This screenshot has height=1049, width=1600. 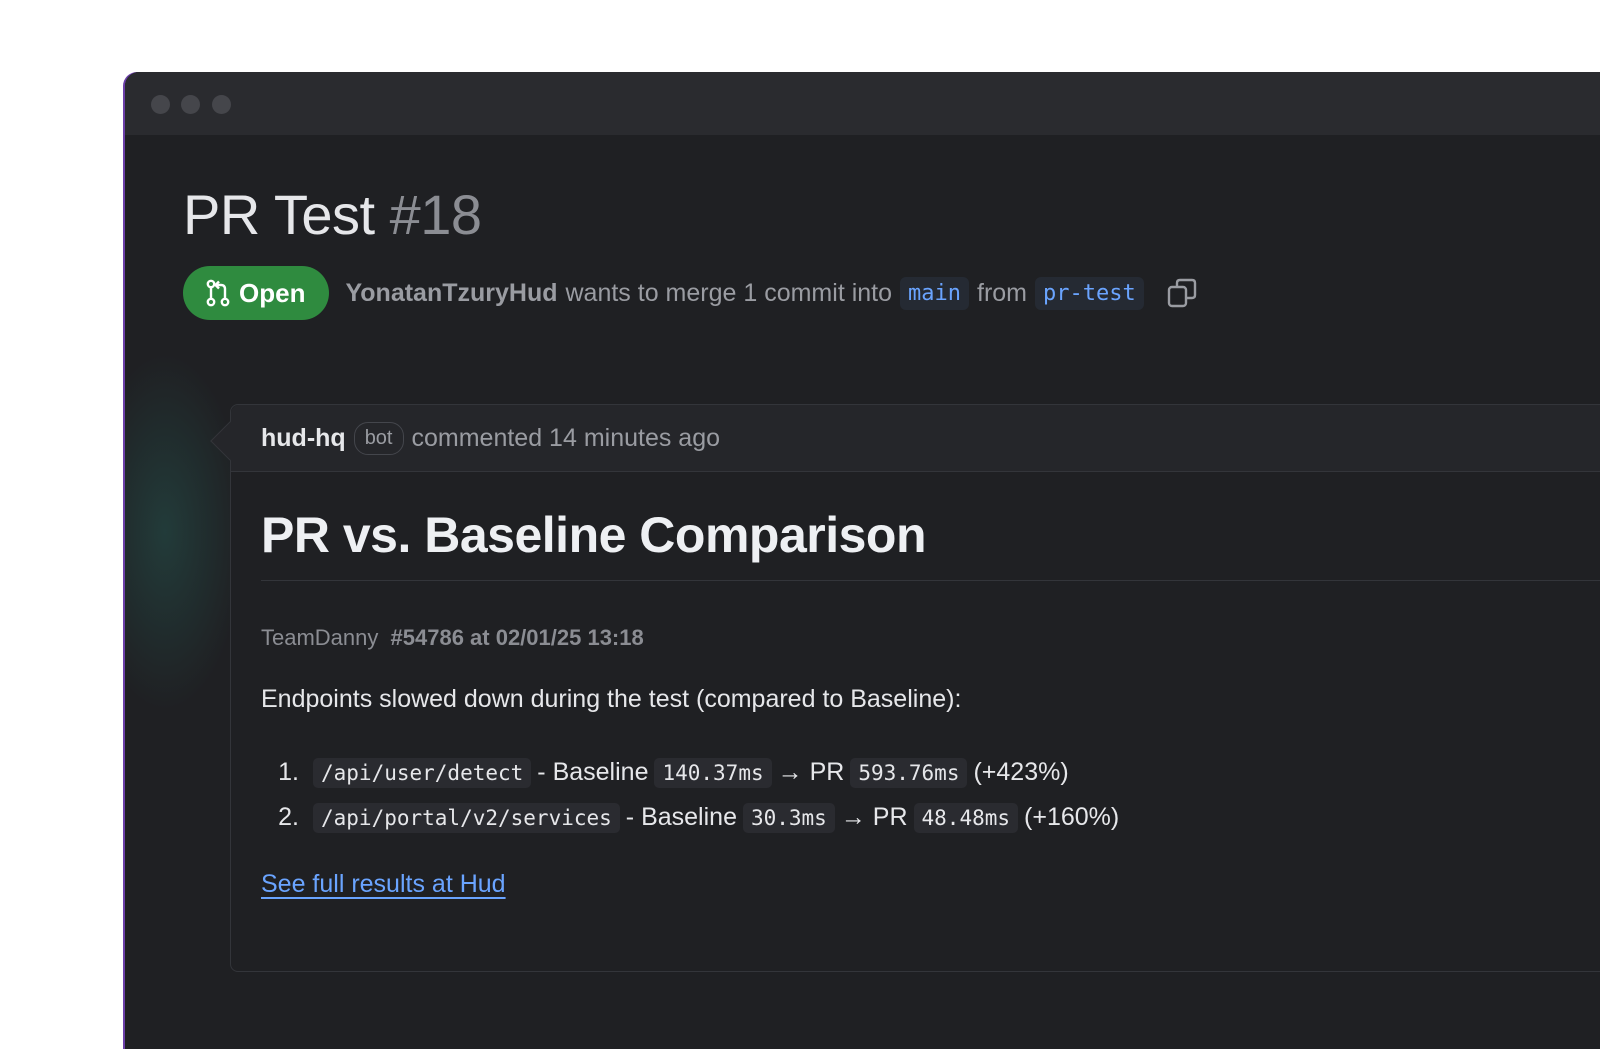 I want to click on full-results-link: See full results at Hud, so click(x=383, y=884).